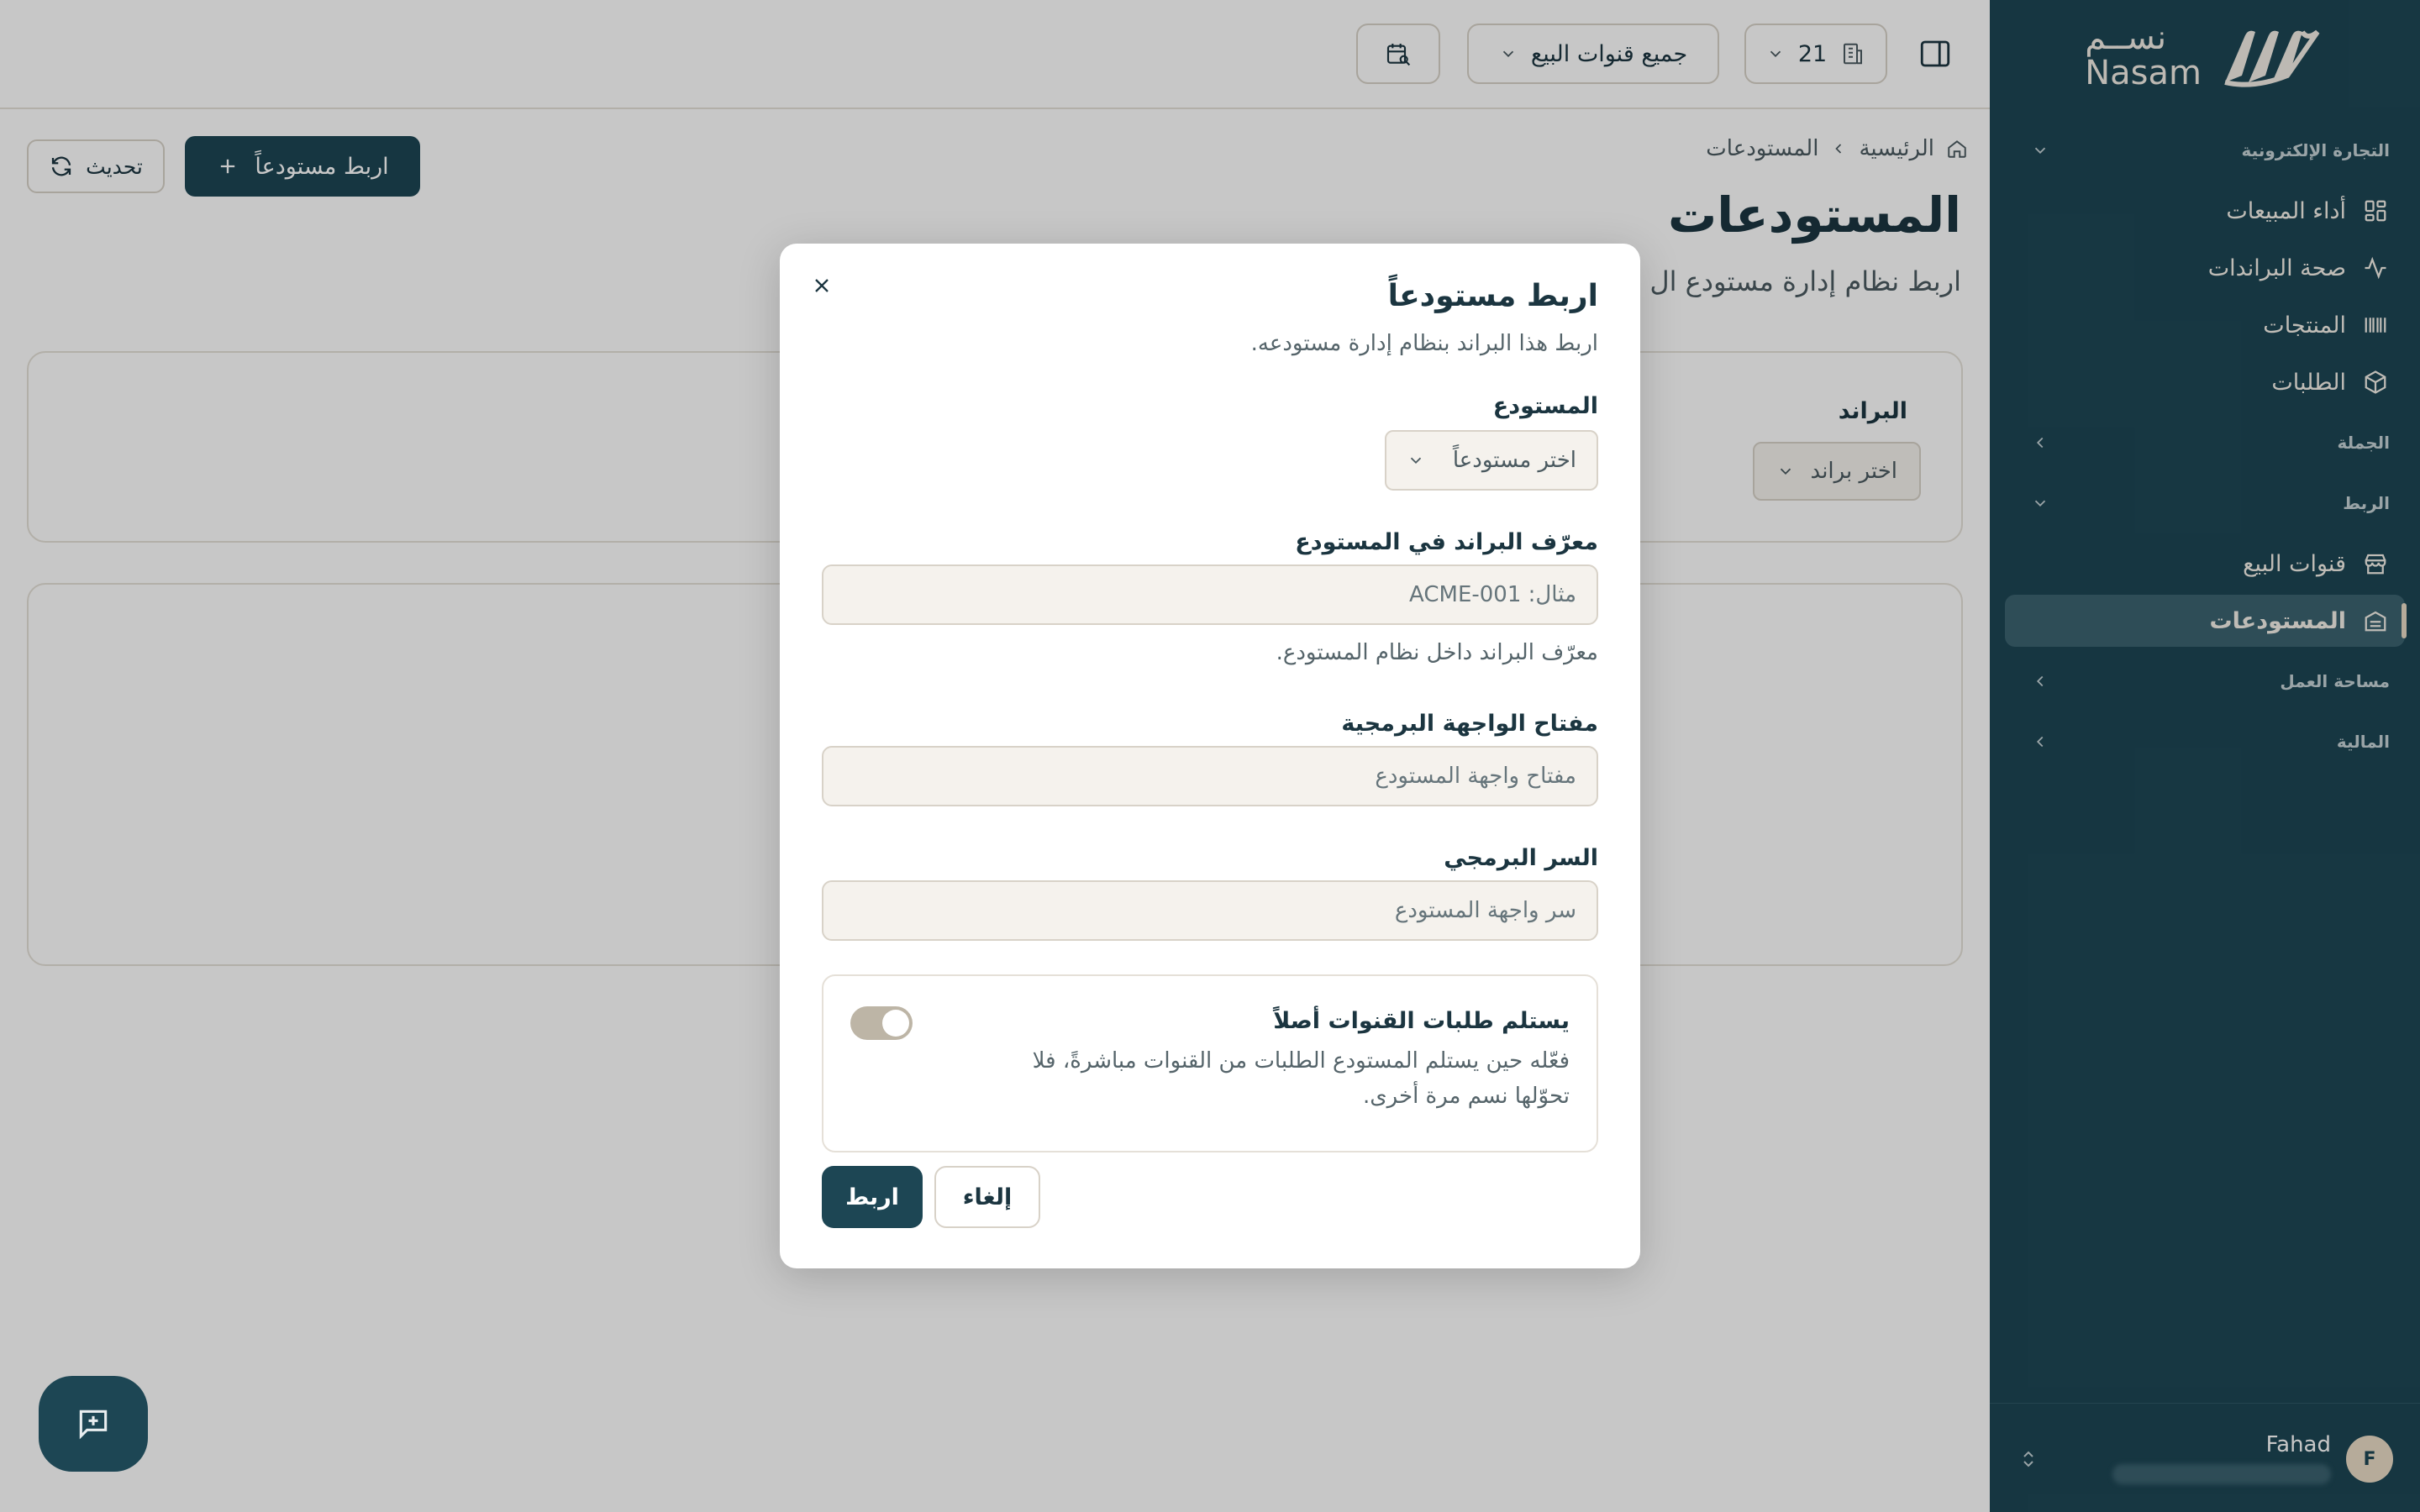 Image resolution: width=2420 pixels, height=1512 pixels. What do you see at coordinates (1545, 406) in the screenshot?
I see `warehouse-label: المستودع` at bounding box center [1545, 406].